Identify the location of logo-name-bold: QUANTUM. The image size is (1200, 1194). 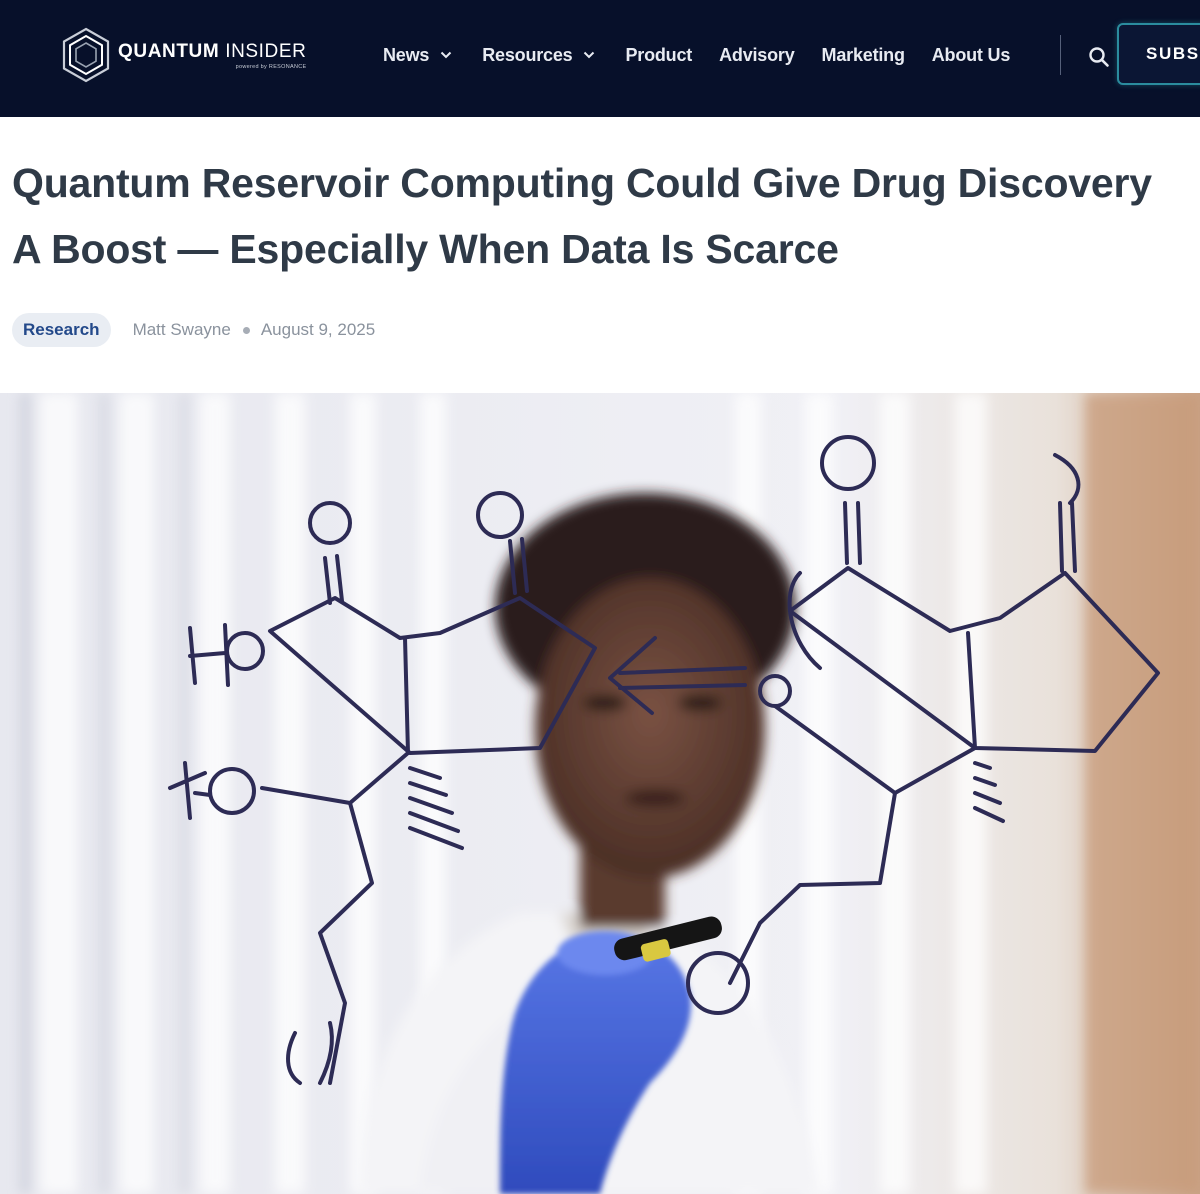
(169, 51).